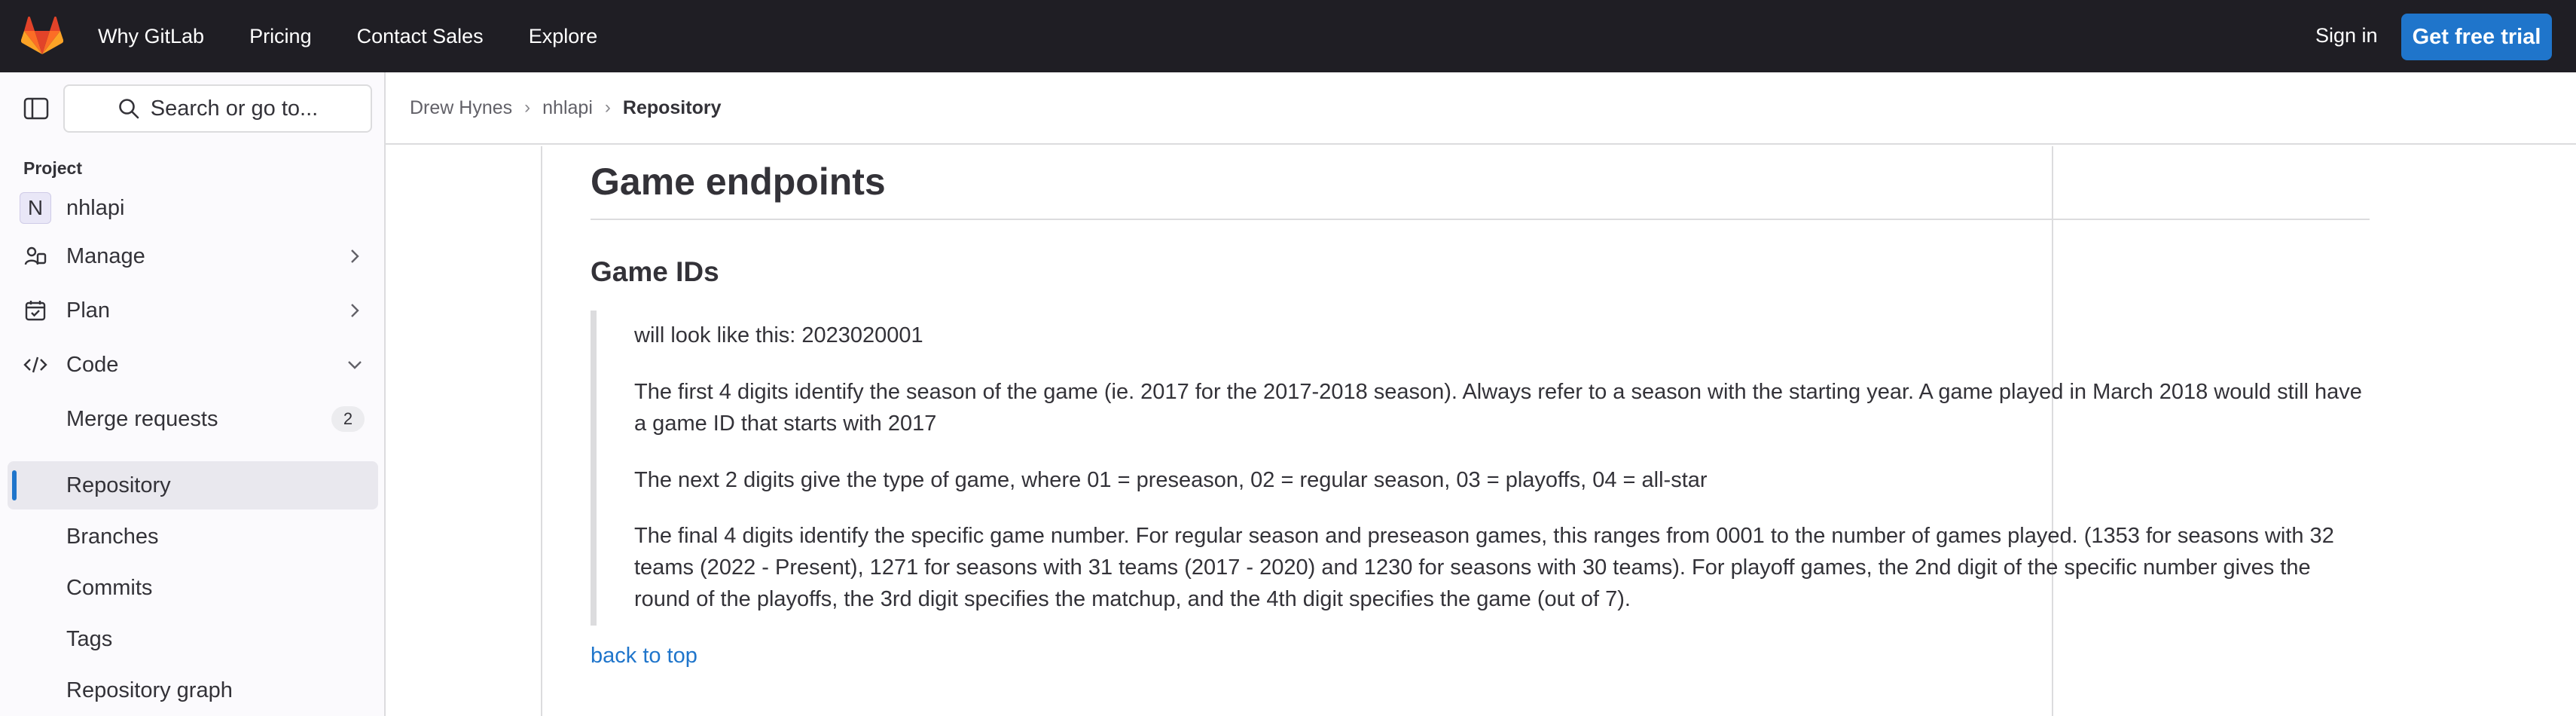 Image resolution: width=2576 pixels, height=716 pixels. I want to click on calendar-icon, so click(35, 310).